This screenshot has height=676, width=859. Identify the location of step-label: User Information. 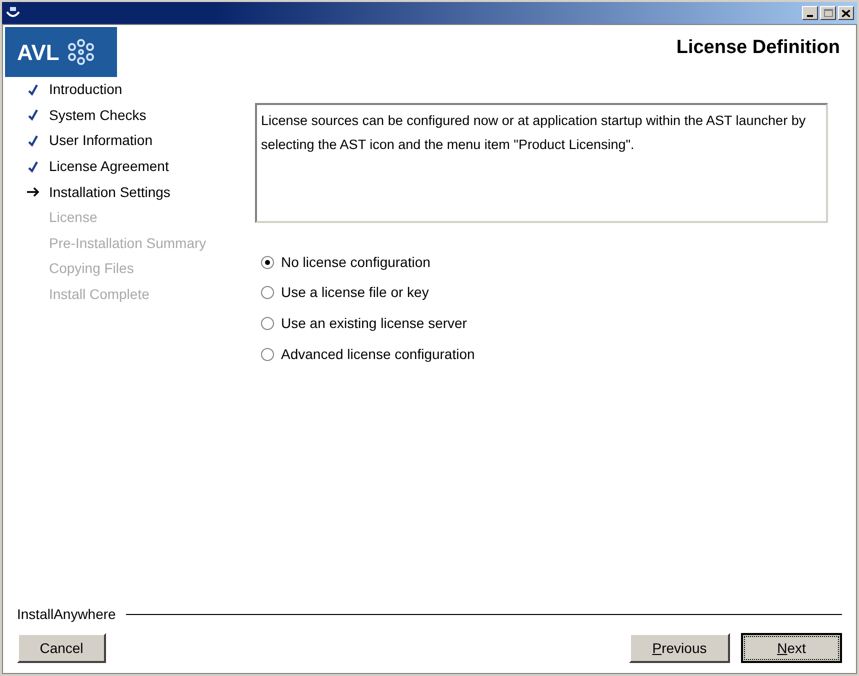
(100, 140).